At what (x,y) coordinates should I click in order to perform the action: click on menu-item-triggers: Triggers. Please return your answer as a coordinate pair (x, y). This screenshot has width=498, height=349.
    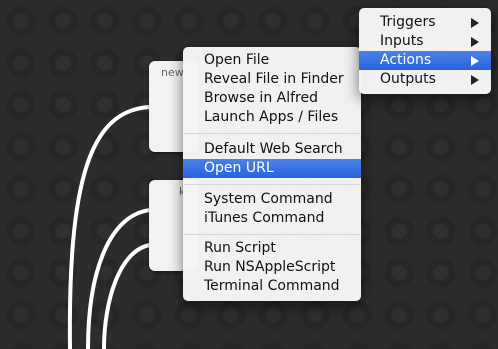
    Looking at the image, I should click on (425, 22).